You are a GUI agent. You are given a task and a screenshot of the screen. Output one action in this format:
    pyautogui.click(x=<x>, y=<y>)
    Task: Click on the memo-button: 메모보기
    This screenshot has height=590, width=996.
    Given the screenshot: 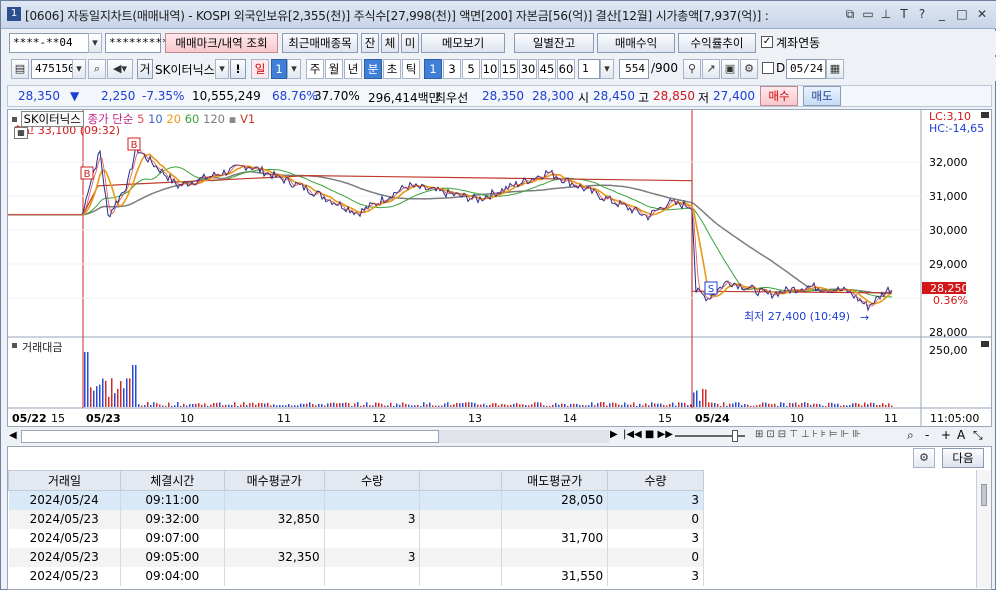 What is the action you would take?
    pyautogui.click(x=463, y=43)
    